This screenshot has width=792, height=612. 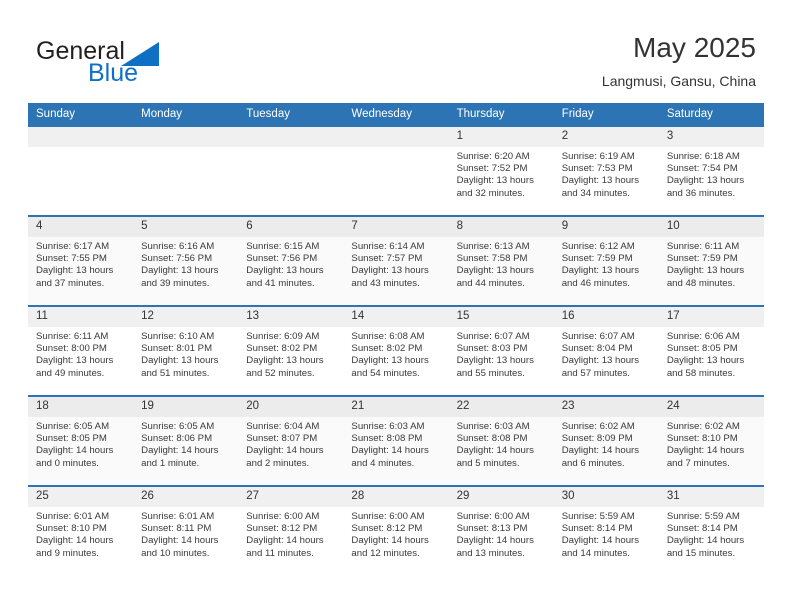 What do you see at coordinates (396, 317) in the screenshot?
I see `day-number: 14` at bounding box center [396, 317].